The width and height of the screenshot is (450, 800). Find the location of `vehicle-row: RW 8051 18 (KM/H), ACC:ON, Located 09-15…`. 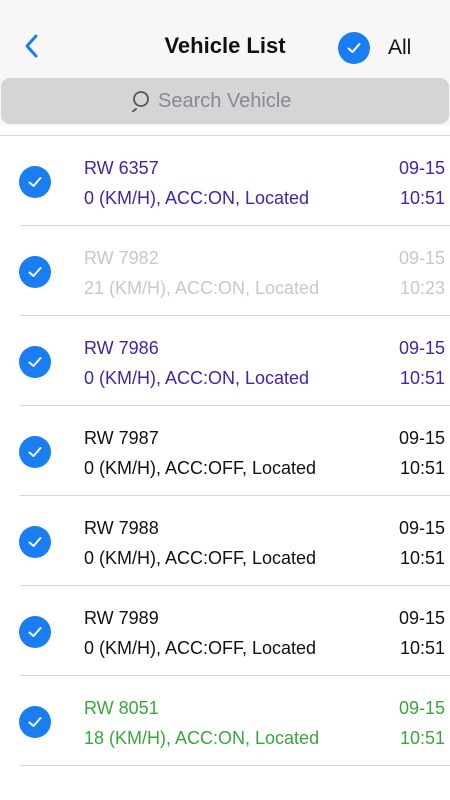

vehicle-row: RW 8051 18 (KM/H), ACC:ON, Located 09-15… is located at coordinates (225, 721).